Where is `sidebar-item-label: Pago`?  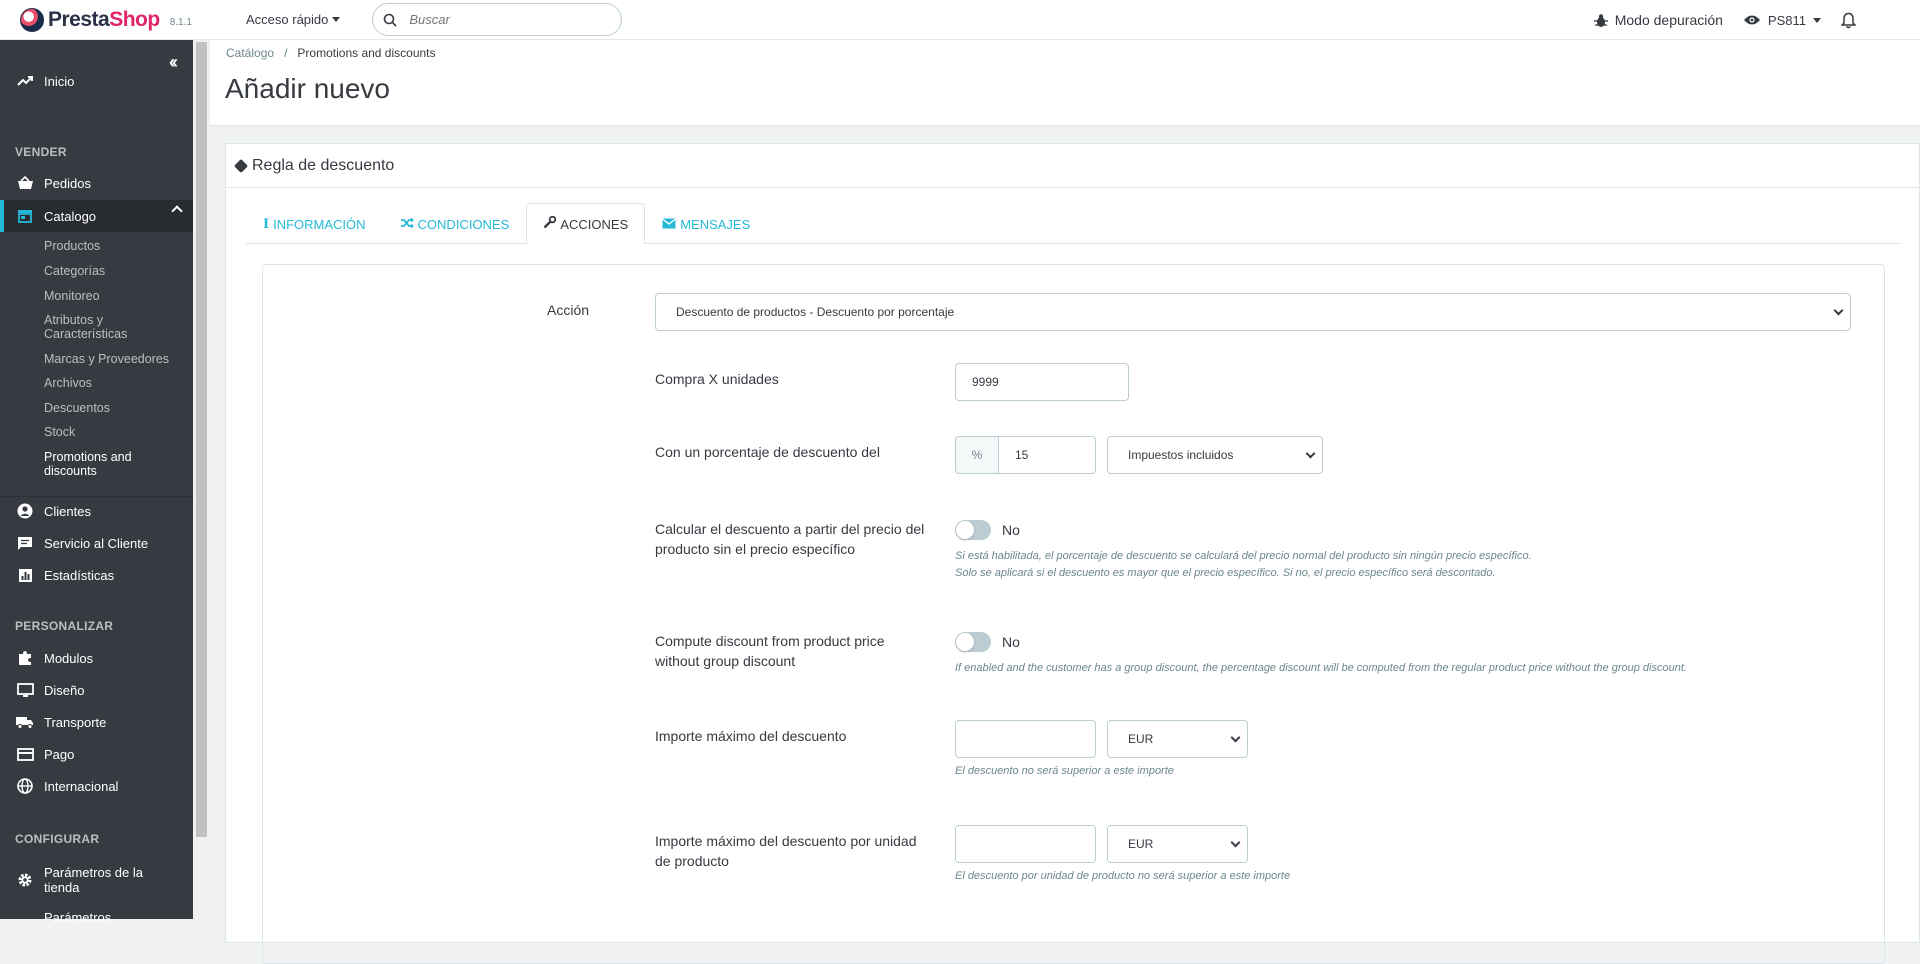 sidebar-item-label: Pago is located at coordinates (59, 754).